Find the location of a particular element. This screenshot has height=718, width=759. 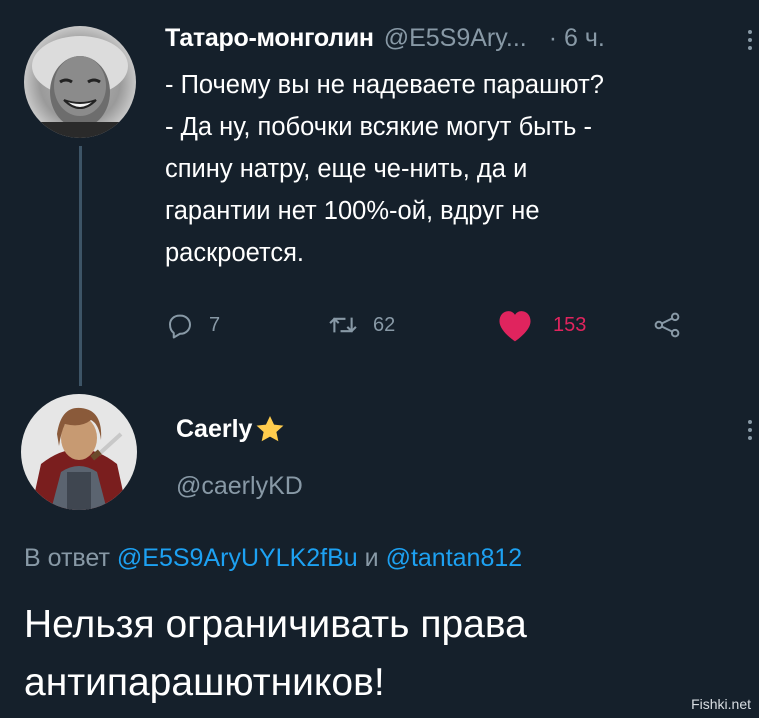

tweet2-name-text: Caerly is located at coordinates (214, 428).